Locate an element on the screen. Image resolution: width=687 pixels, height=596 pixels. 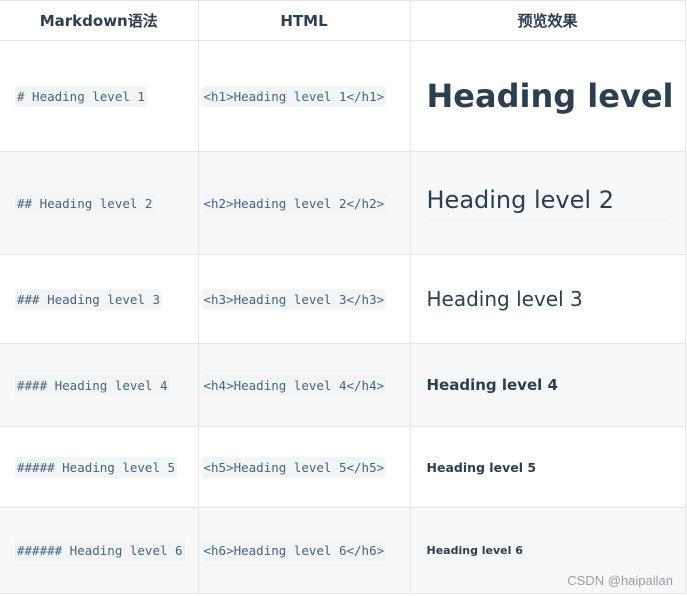
html-cell: <h4>Heading level 4</h4> is located at coordinates (304, 385).